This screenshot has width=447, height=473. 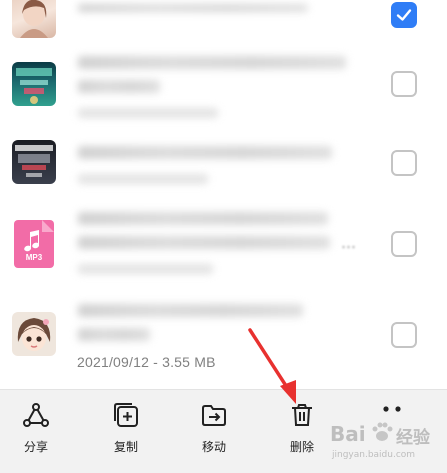 I want to click on file-thumbnail: MP3, so click(x=34, y=244).